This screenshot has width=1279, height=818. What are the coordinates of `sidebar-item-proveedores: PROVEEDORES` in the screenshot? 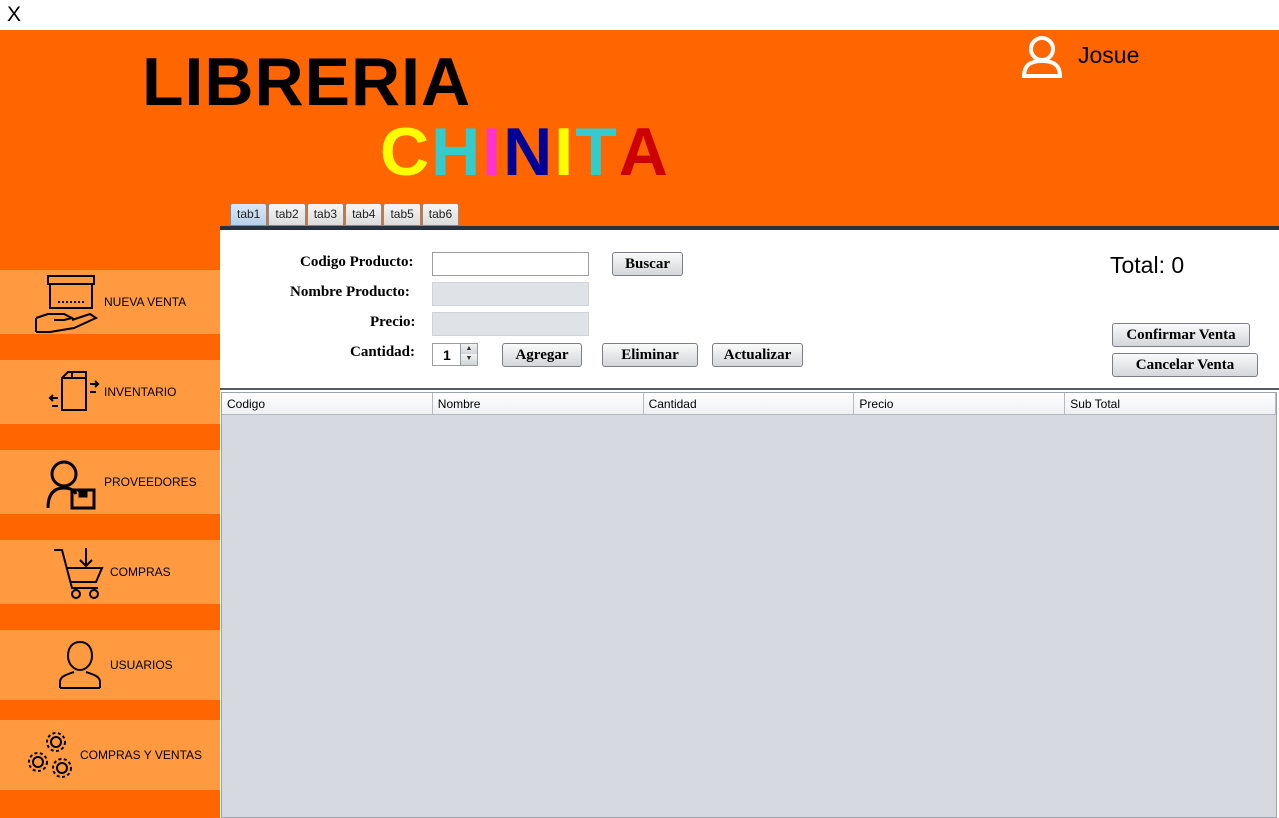 It's located at (110, 482).